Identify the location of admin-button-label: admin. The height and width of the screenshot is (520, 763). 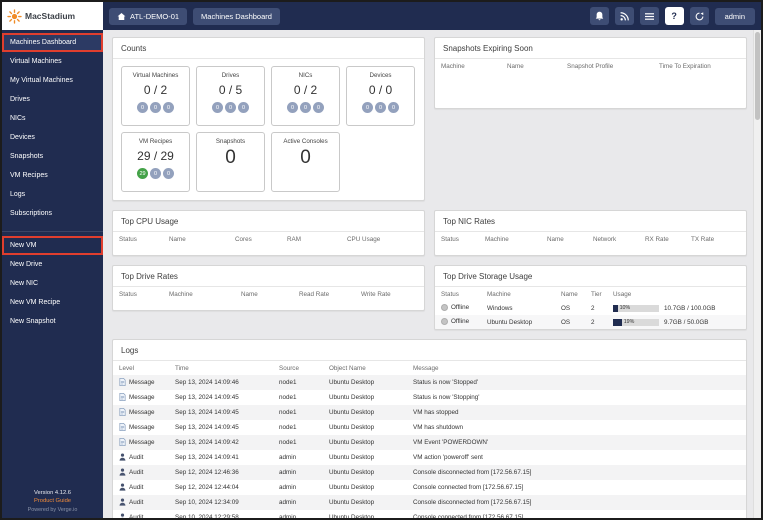
(734, 16).